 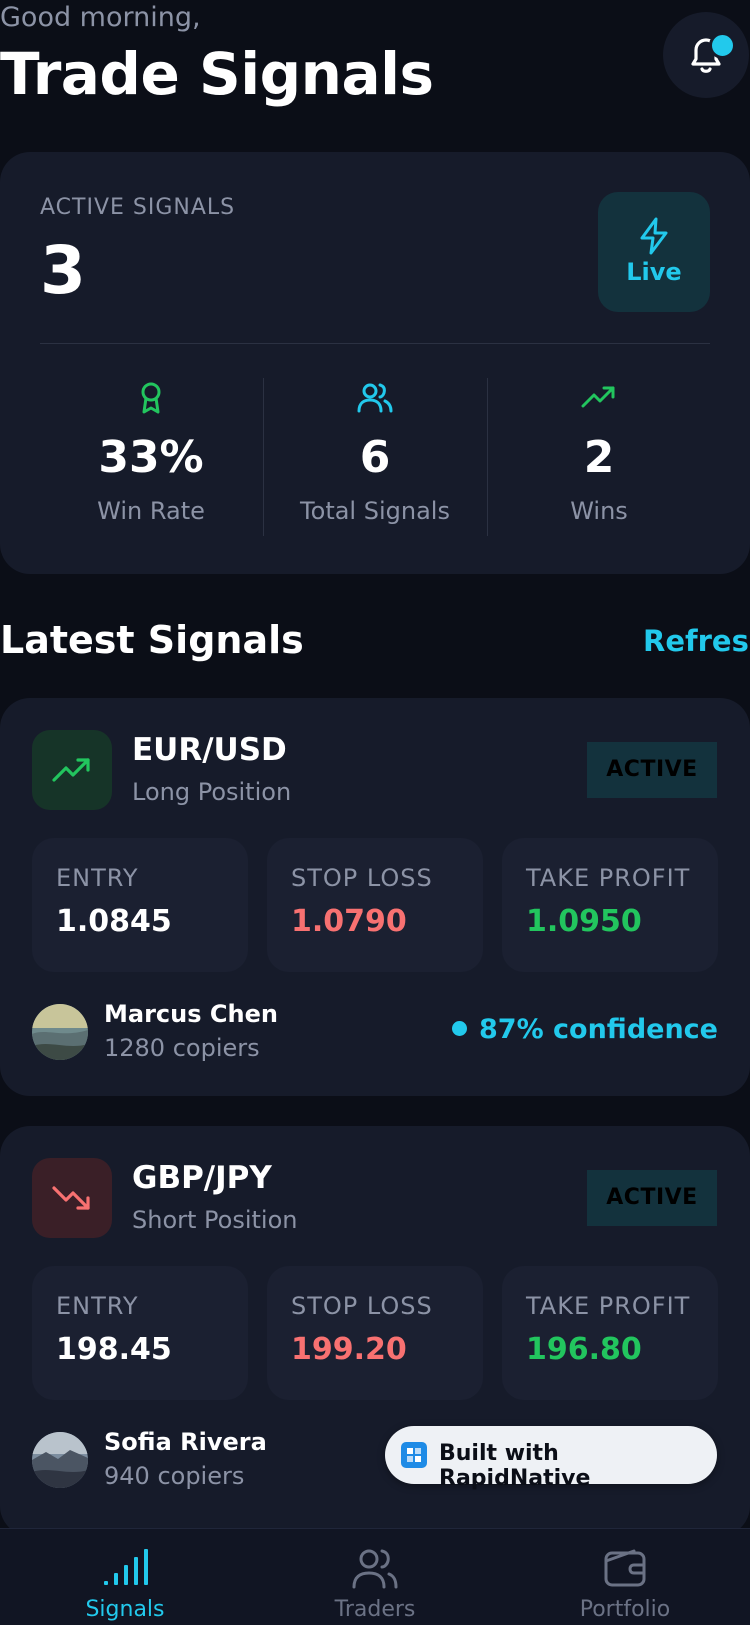 What do you see at coordinates (349, 1349) in the screenshot?
I see `stop-loss-value: 199.20` at bounding box center [349, 1349].